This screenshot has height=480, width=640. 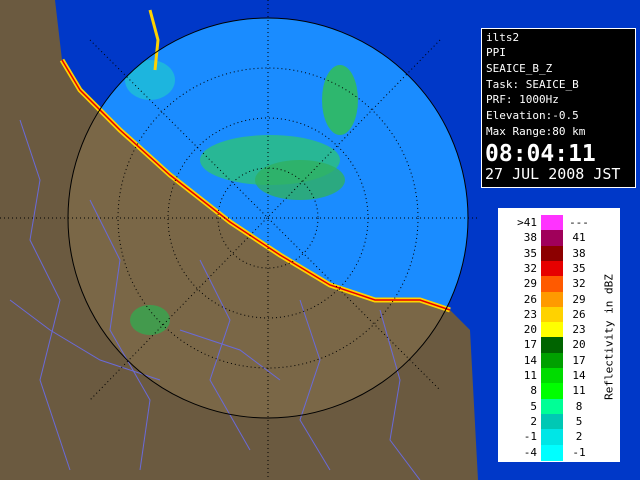 I want to click on legend-low-value: >41, so click(x=527, y=222).